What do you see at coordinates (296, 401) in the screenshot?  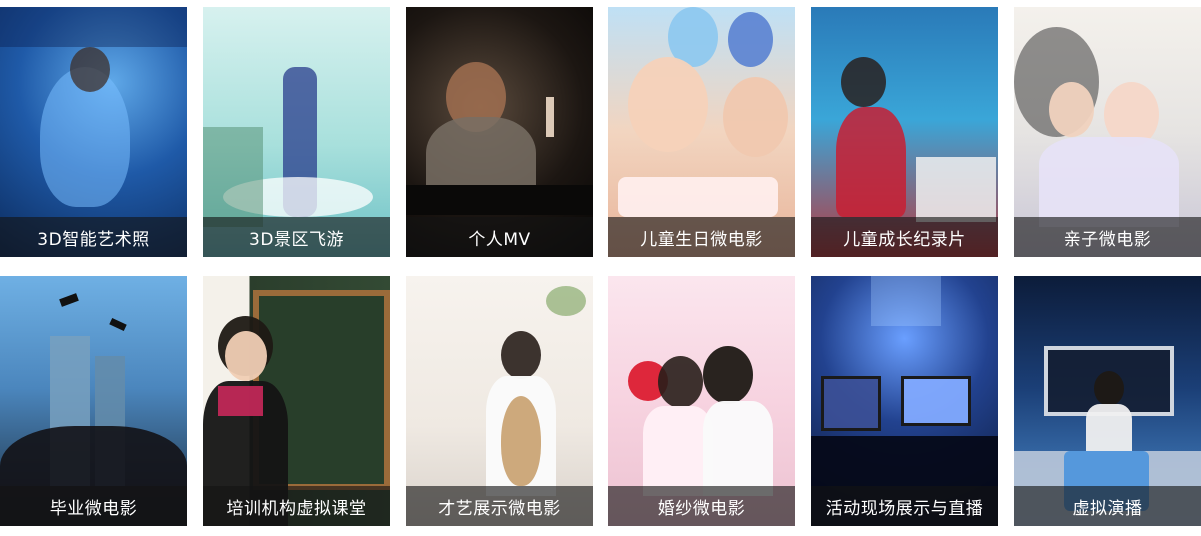 I see `tile-virtual-classroom: 培训机构虚拟课堂` at bounding box center [296, 401].